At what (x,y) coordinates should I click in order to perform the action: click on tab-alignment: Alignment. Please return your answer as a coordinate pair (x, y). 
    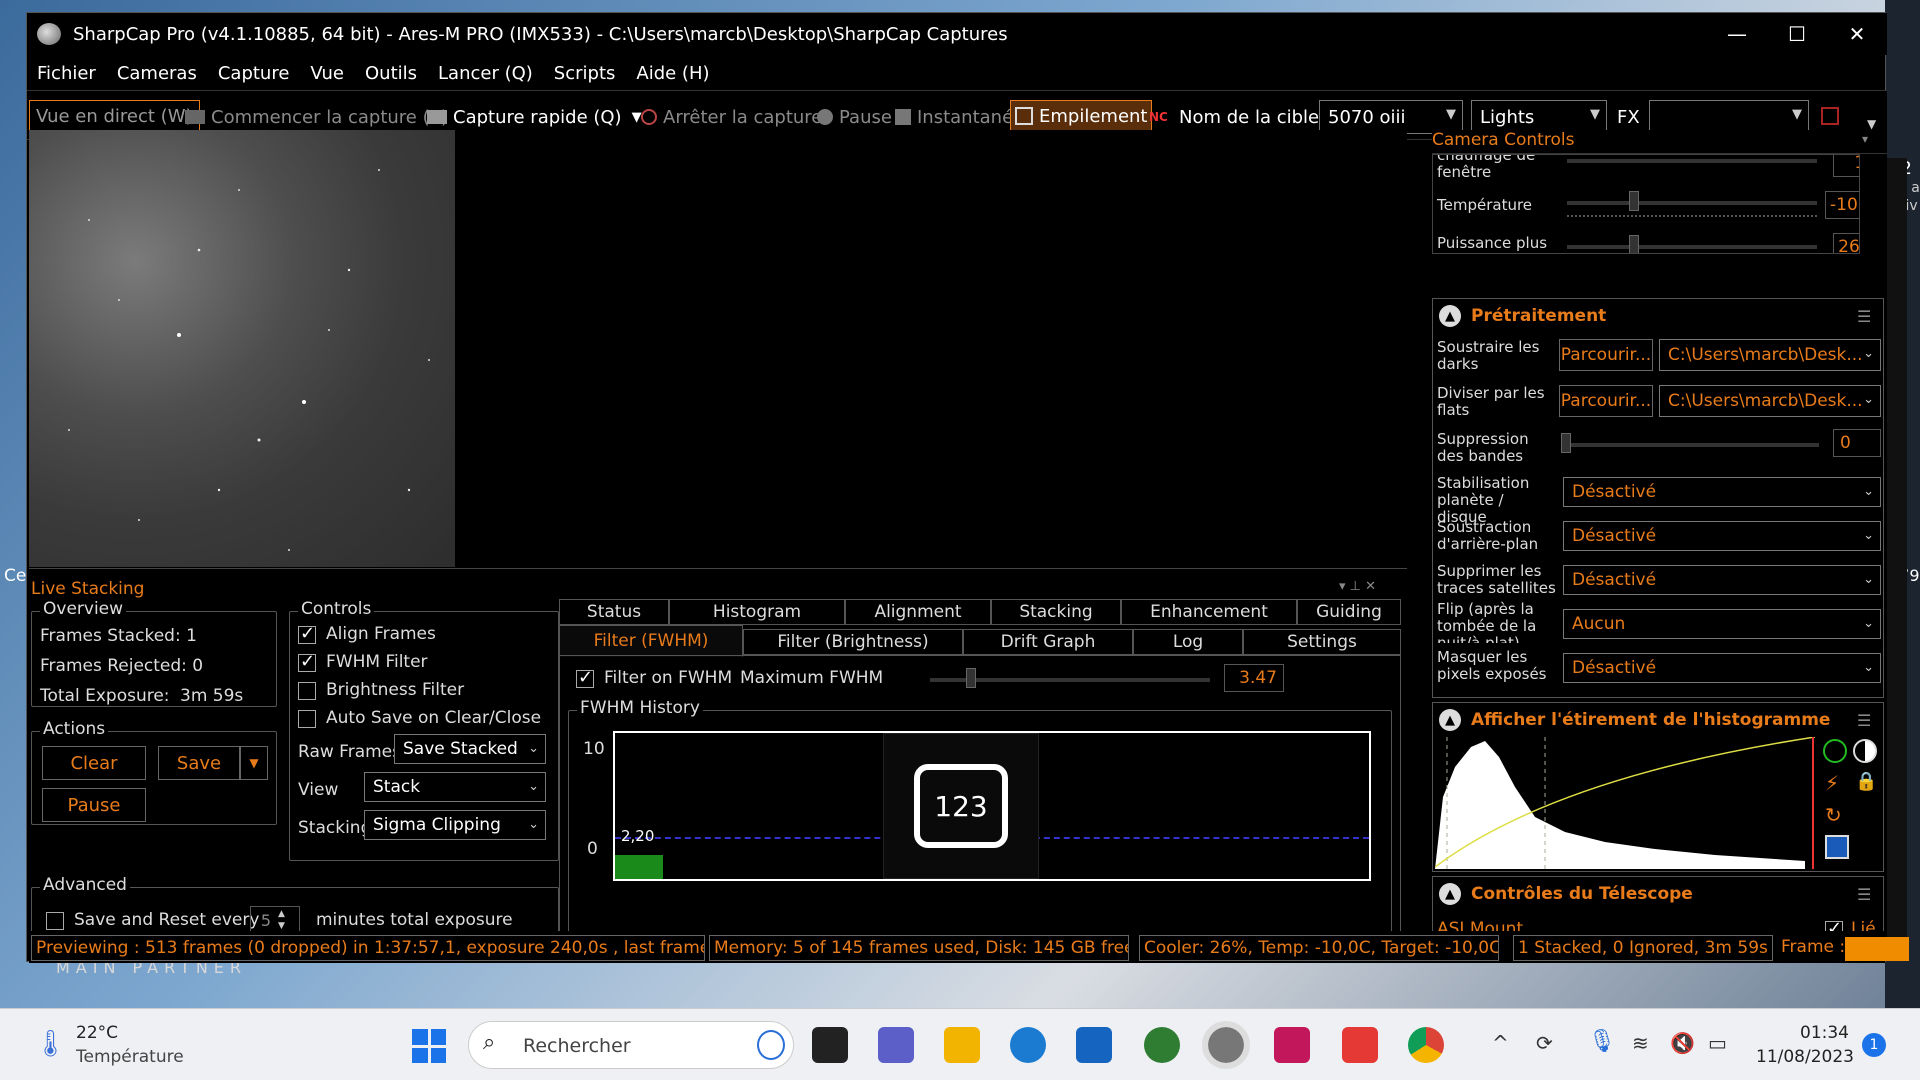
    Looking at the image, I should click on (918, 612).